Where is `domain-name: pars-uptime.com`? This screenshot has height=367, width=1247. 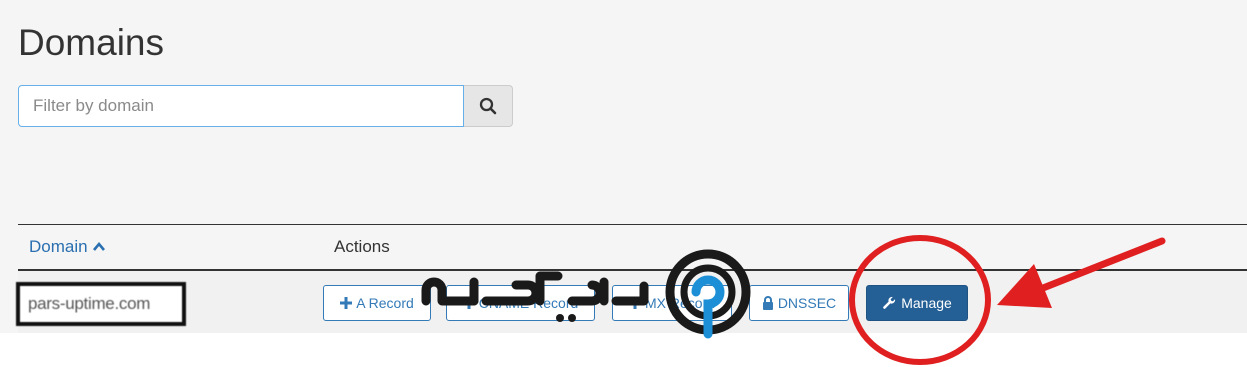
domain-name: pars-uptime.com is located at coordinates (89, 303).